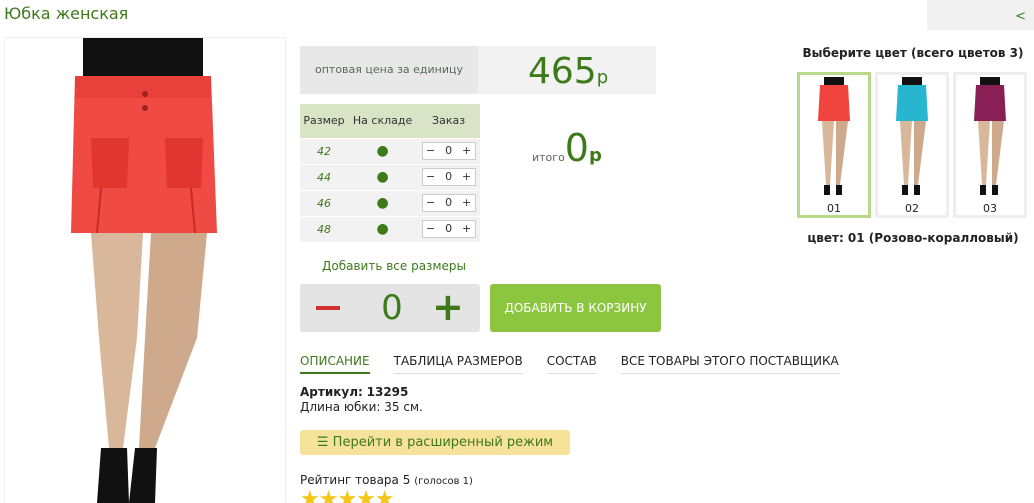 Image resolution: width=1034 pixels, height=503 pixels. What do you see at coordinates (347, 495) in the screenshot?
I see `star-rating-icon: ★★★★★` at bounding box center [347, 495].